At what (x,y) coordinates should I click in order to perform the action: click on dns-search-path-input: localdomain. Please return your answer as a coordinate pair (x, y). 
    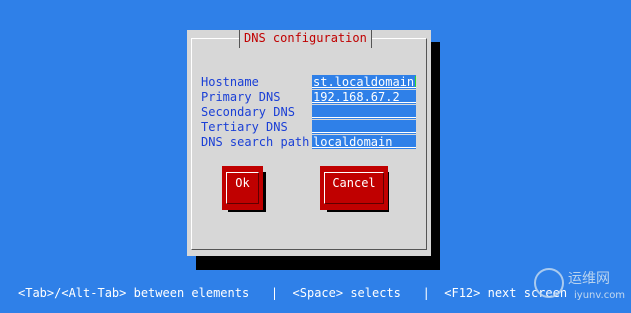
    Looking at the image, I should click on (364, 142).